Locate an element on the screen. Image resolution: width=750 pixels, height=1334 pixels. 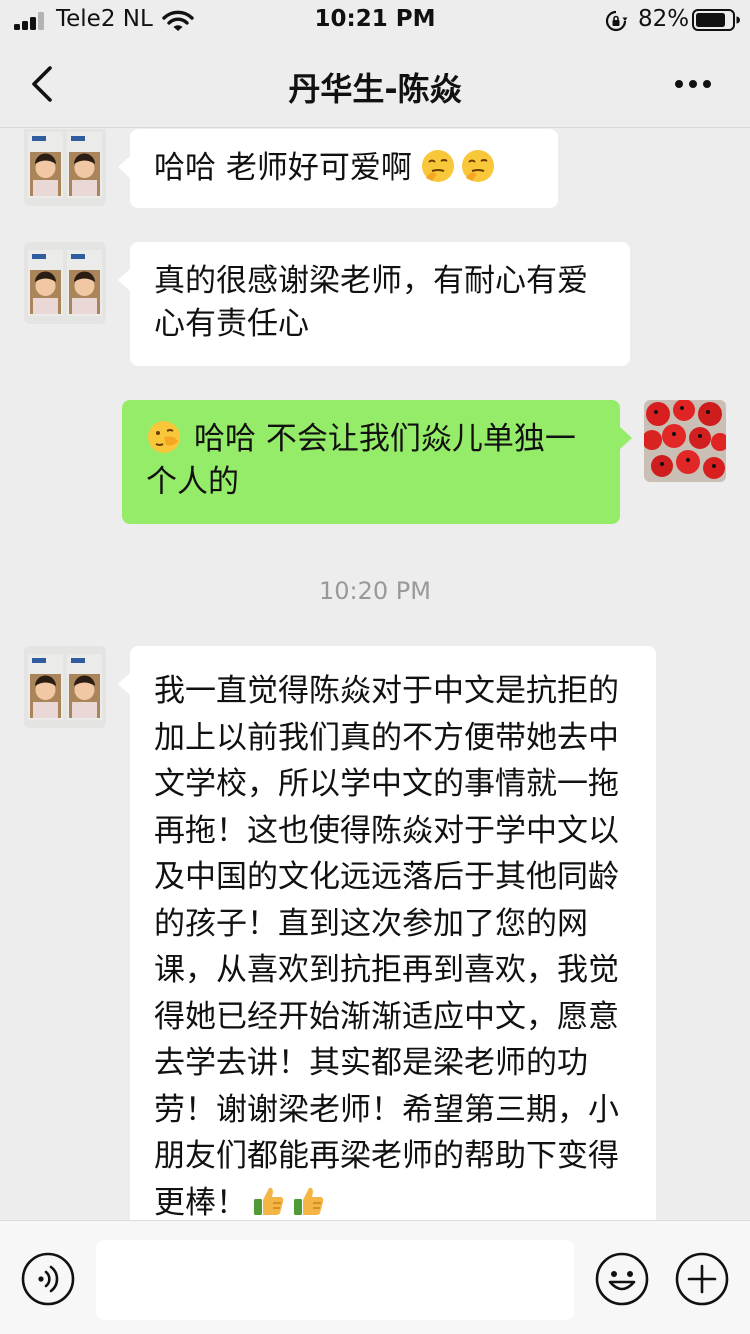
cellular-signal-icon is located at coordinates (31, 21).